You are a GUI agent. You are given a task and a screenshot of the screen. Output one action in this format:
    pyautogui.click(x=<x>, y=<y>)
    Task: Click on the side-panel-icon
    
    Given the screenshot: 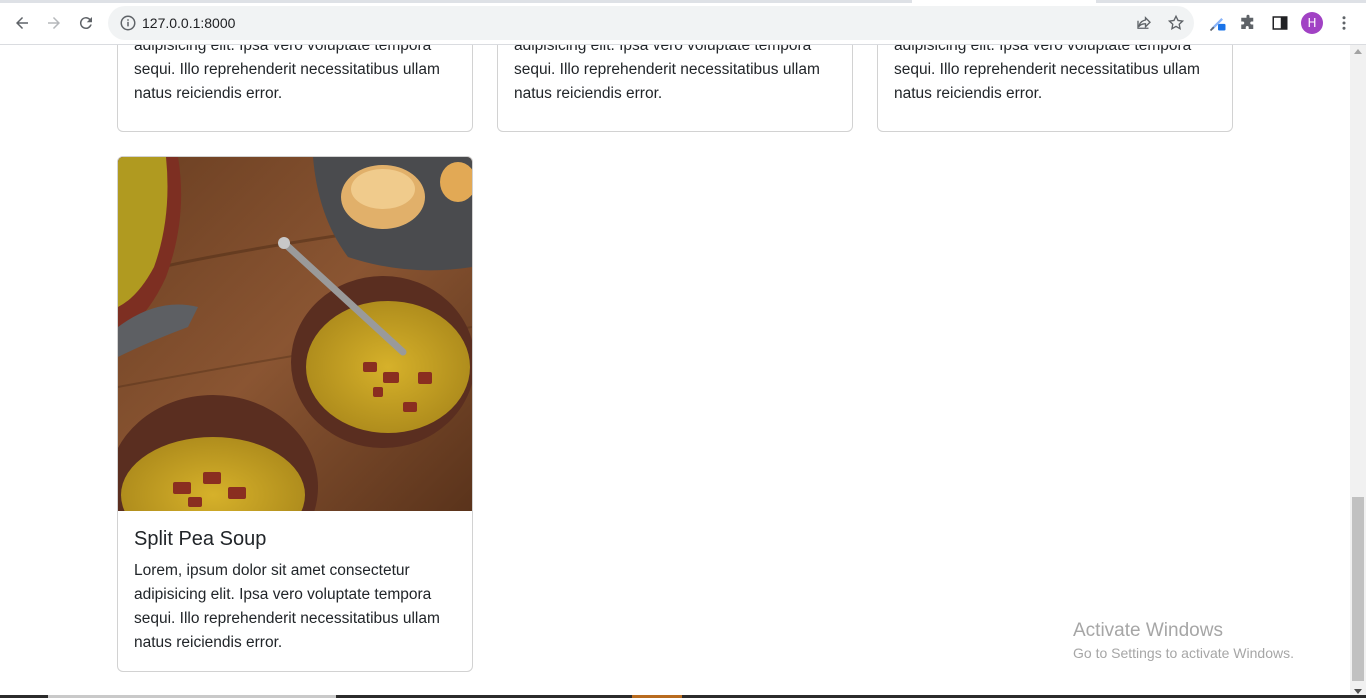 What is the action you would take?
    pyautogui.click(x=1280, y=23)
    